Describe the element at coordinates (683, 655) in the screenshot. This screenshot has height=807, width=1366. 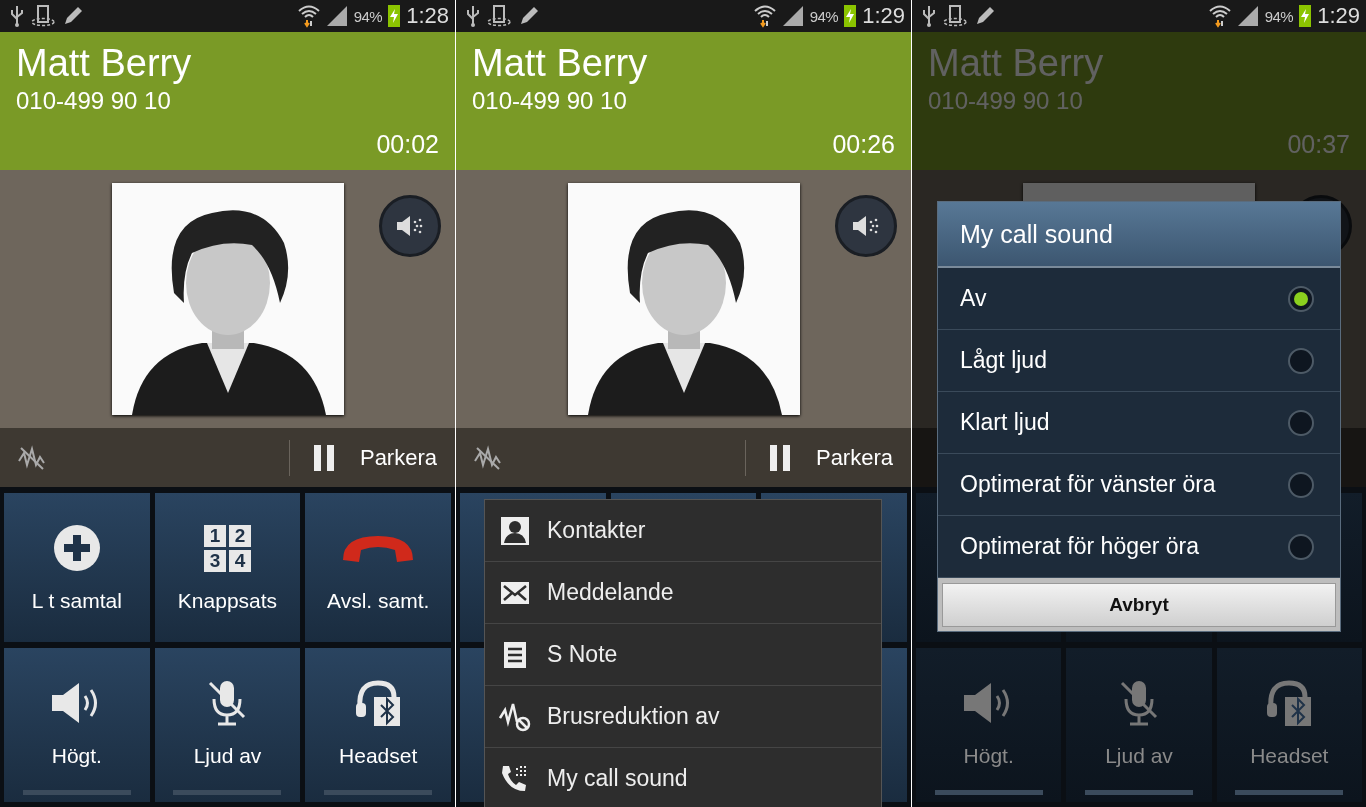
I see `menu-item: S Note` at that location.